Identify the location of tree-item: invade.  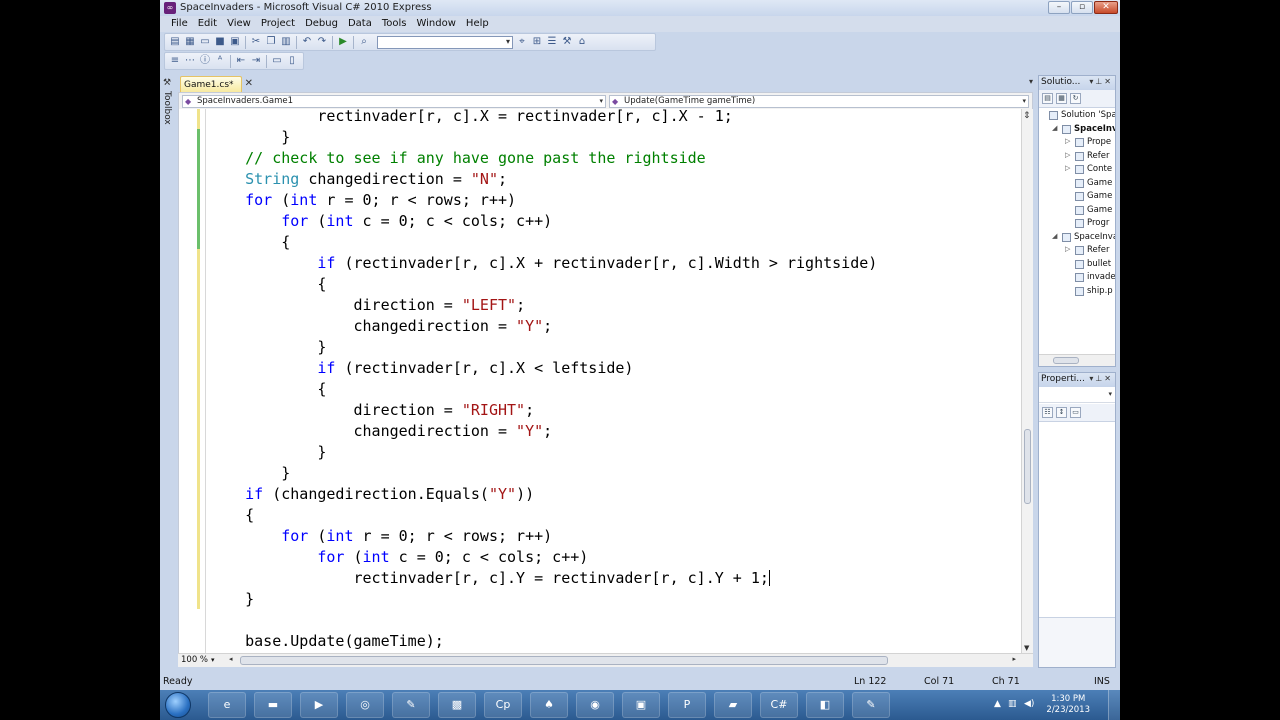
(1077, 278).